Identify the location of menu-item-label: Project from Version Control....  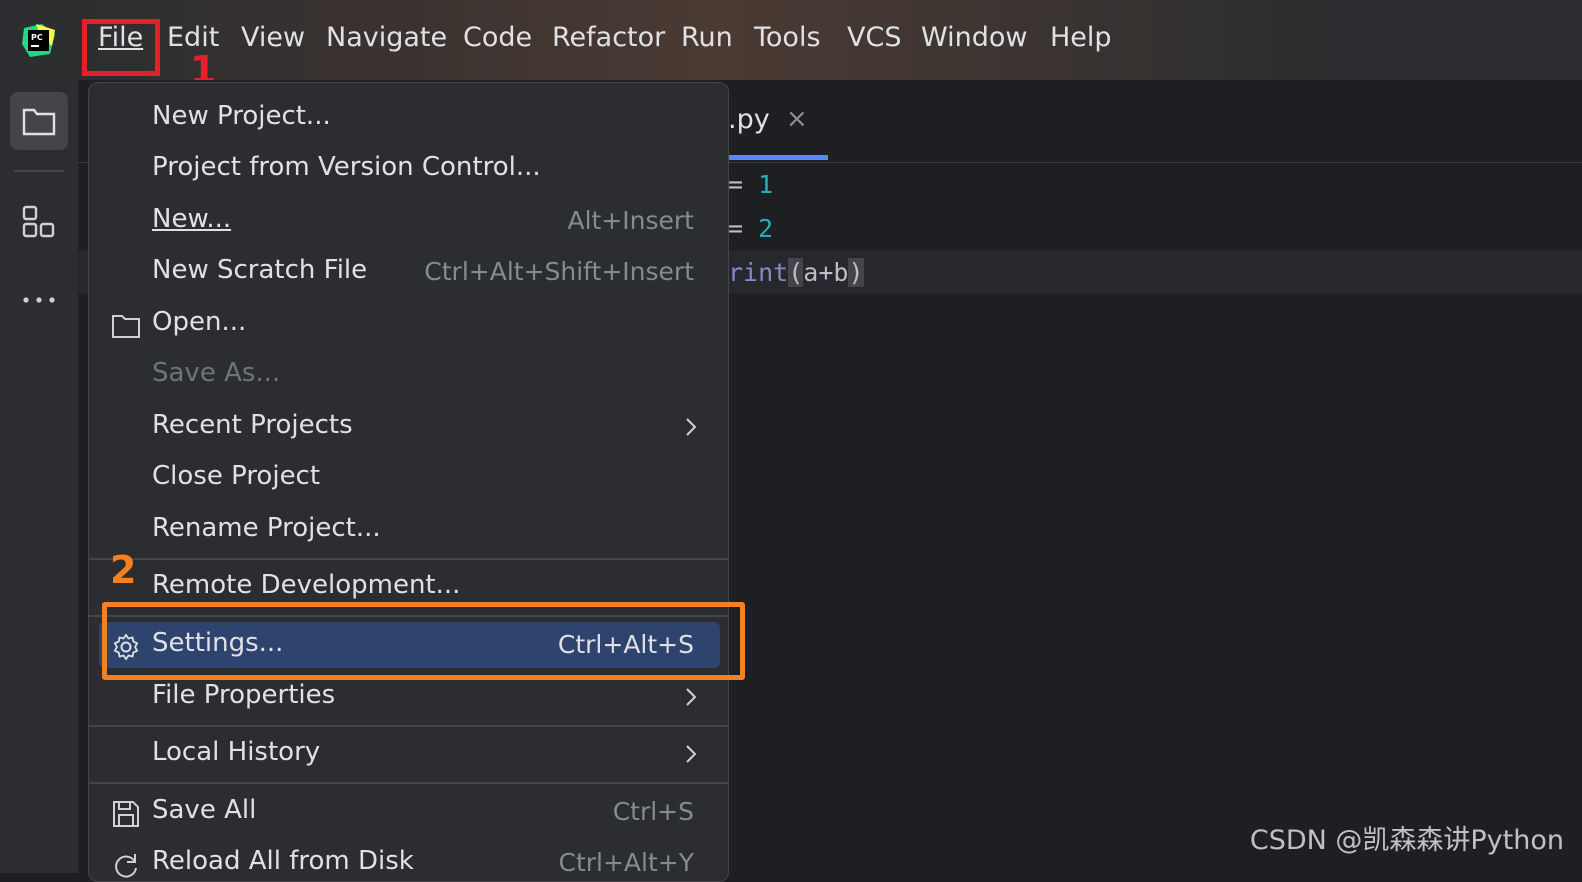
(346, 167).